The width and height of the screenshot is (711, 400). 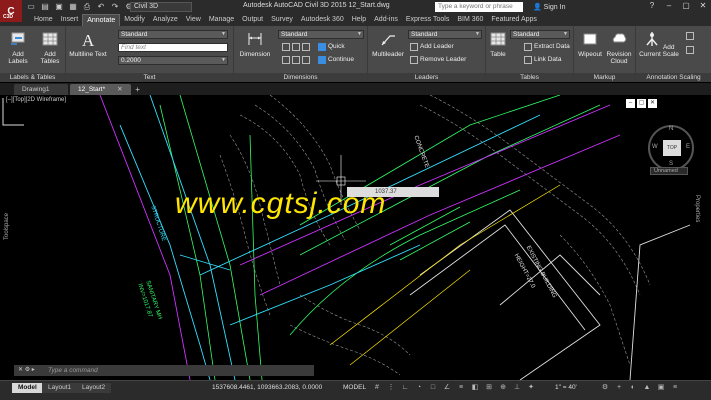 I want to click on continue-dimension-button: Continue, so click(x=336, y=60).